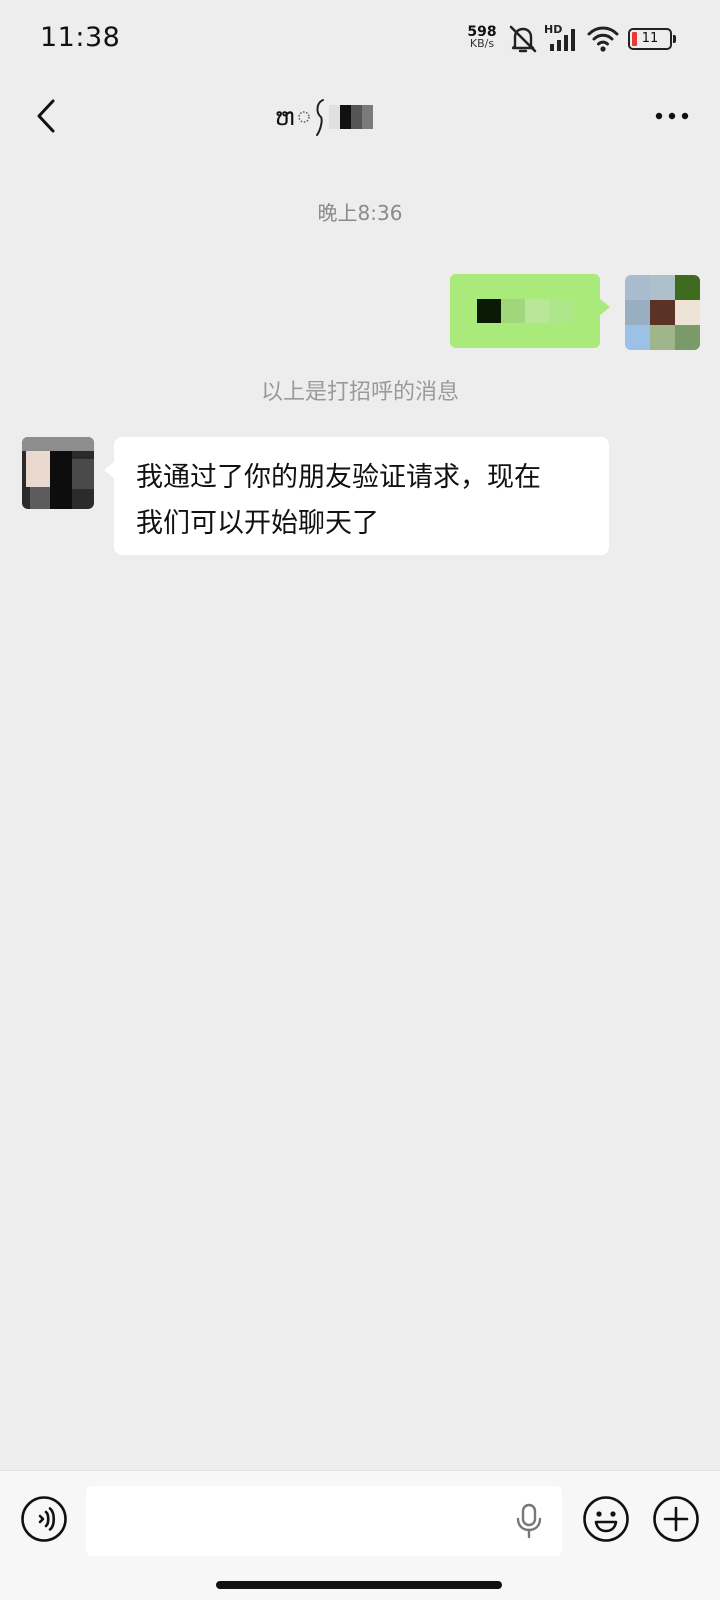 The height and width of the screenshot is (1600, 720). What do you see at coordinates (359, 392) in the screenshot?
I see `greeting-note: 以上是打招呼的消息` at bounding box center [359, 392].